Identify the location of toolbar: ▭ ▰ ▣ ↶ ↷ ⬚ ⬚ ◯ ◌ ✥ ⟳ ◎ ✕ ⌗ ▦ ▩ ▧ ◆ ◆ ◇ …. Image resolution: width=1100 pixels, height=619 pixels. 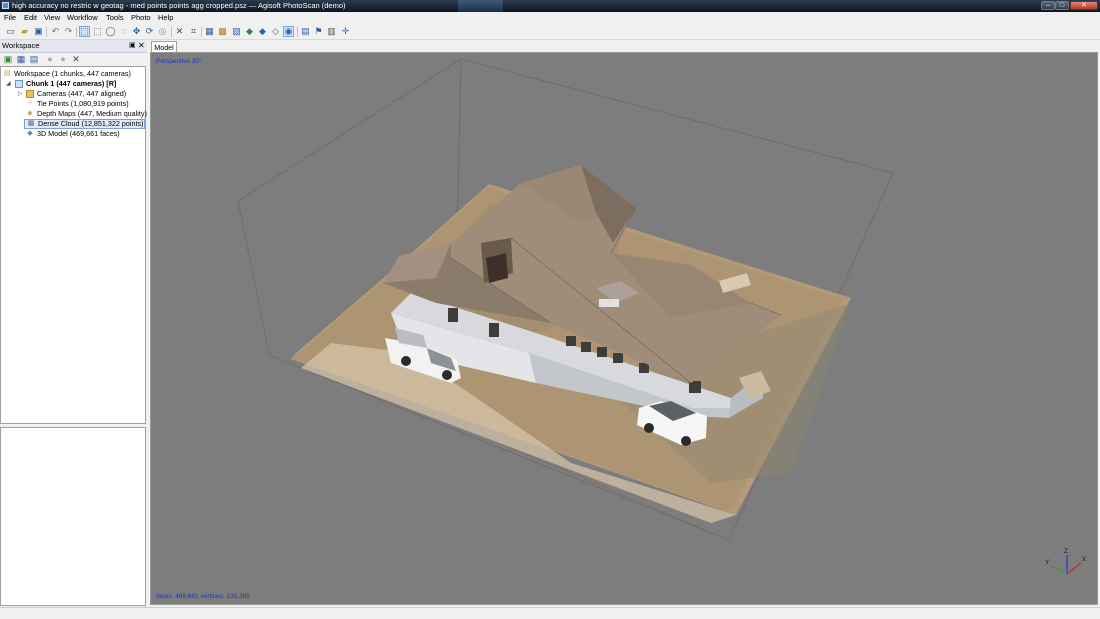
(550, 32).